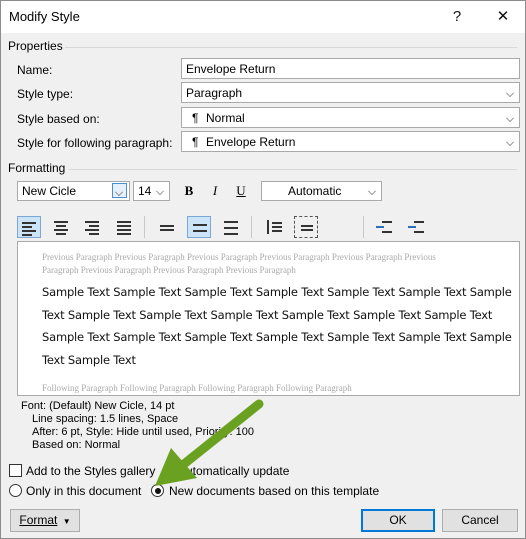 The height and width of the screenshot is (539, 526). What do you see at coordinates (84, 491) in the screenshot?
I see `only-this-document-label: Only in this document` at bounding box center [84, 491].